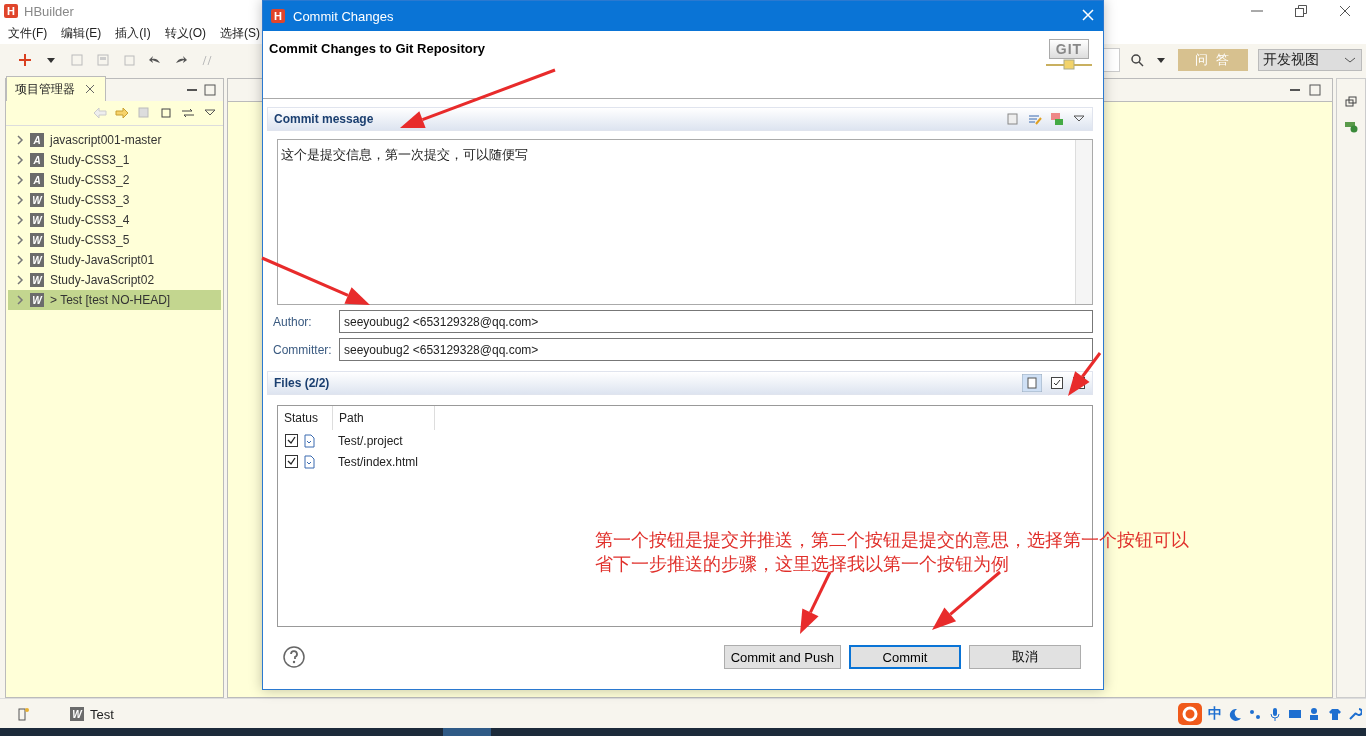 The width and height of the screenshot is (1366, 736). I want to click on menu-item: 插入(I), so click(133, 33).